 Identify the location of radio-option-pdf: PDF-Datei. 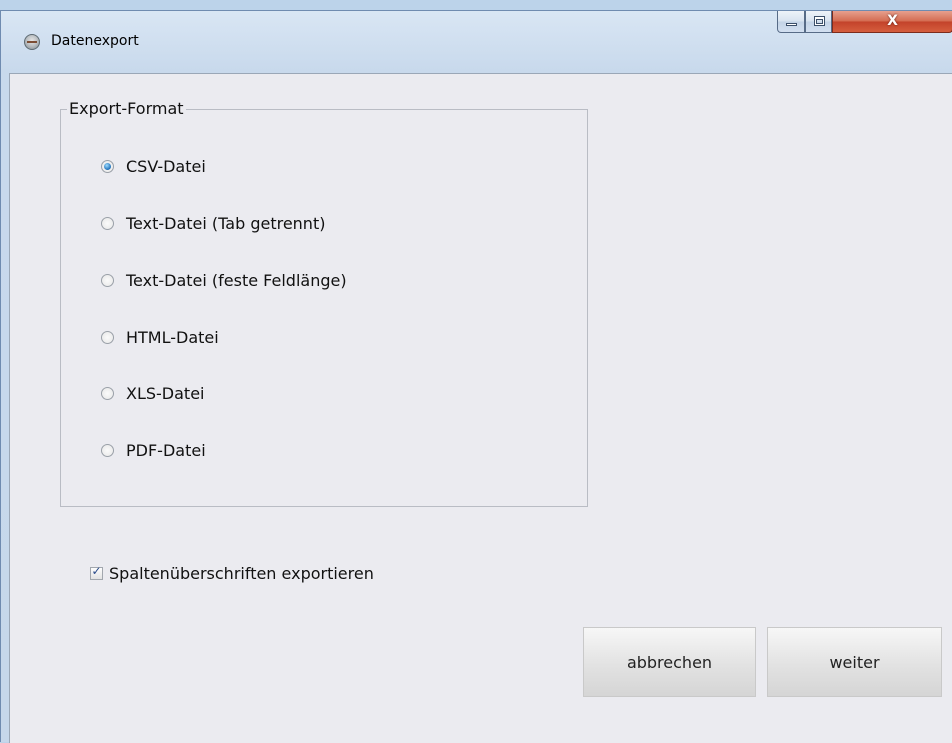
(153, 450).